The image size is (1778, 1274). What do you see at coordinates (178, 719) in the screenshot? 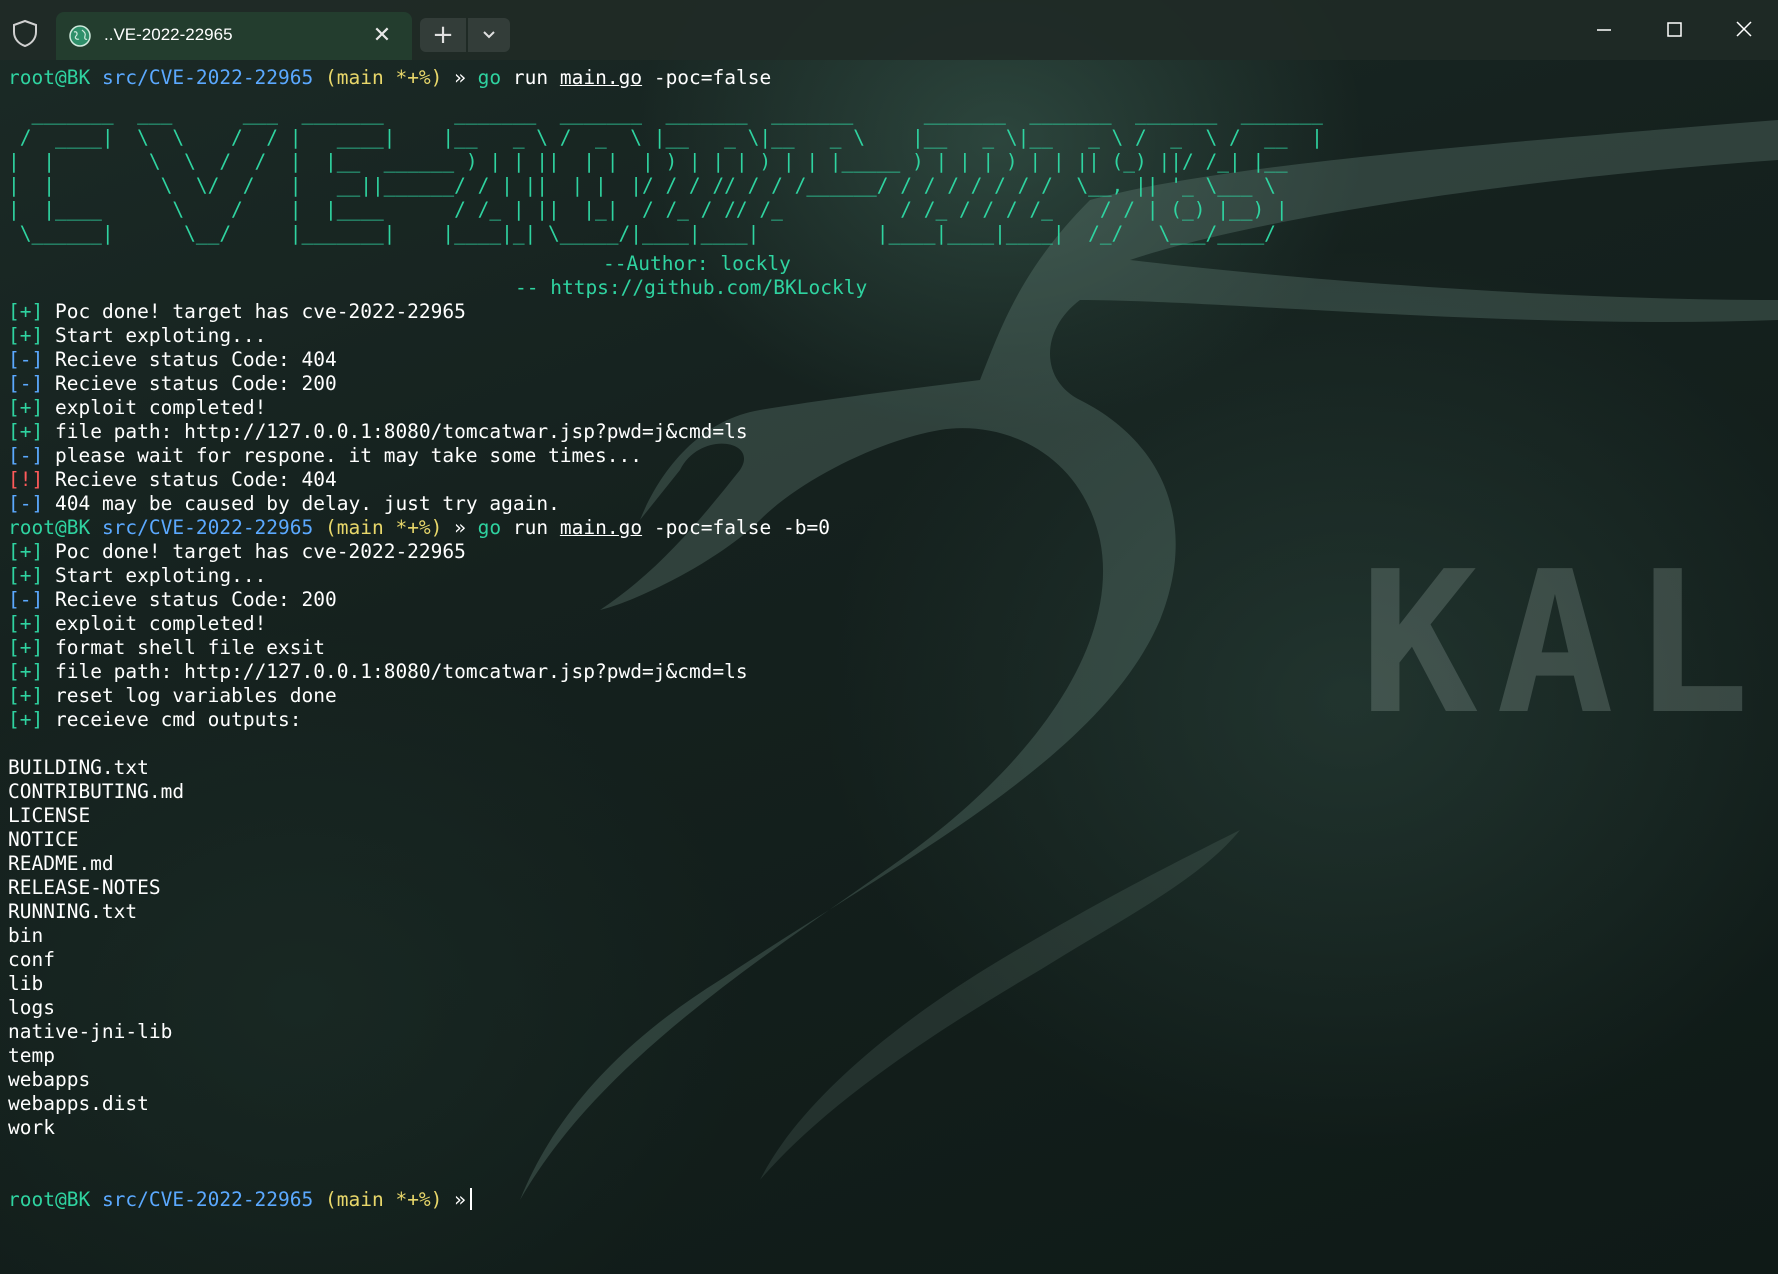
I see `log-text: receieve cmd outputs:` at bounding box center [178, 719].